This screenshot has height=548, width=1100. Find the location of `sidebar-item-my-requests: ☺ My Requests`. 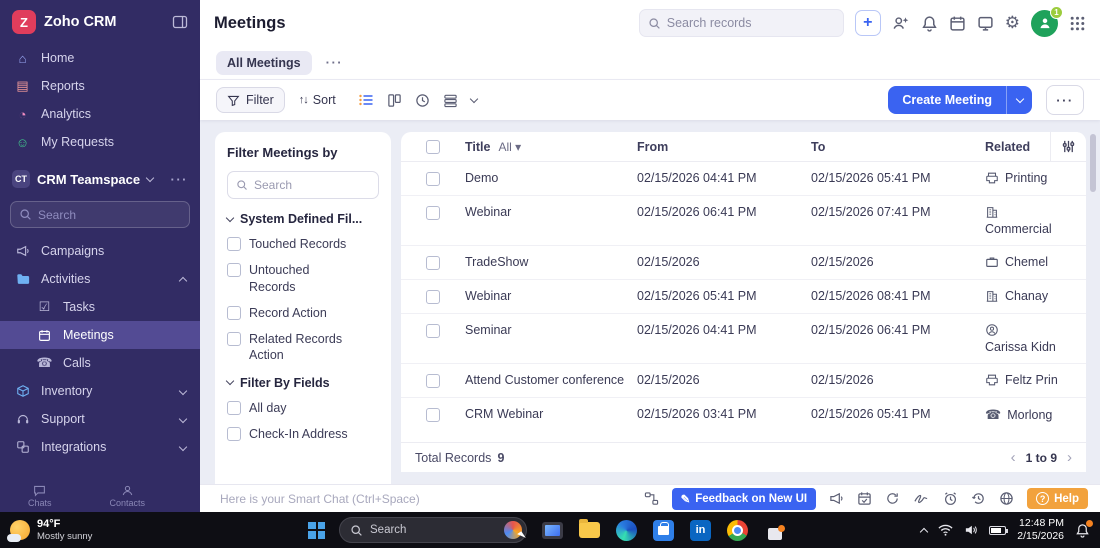

sidebar-item-my-requests: ☺ My Requests is located at coordinates (100, 142).